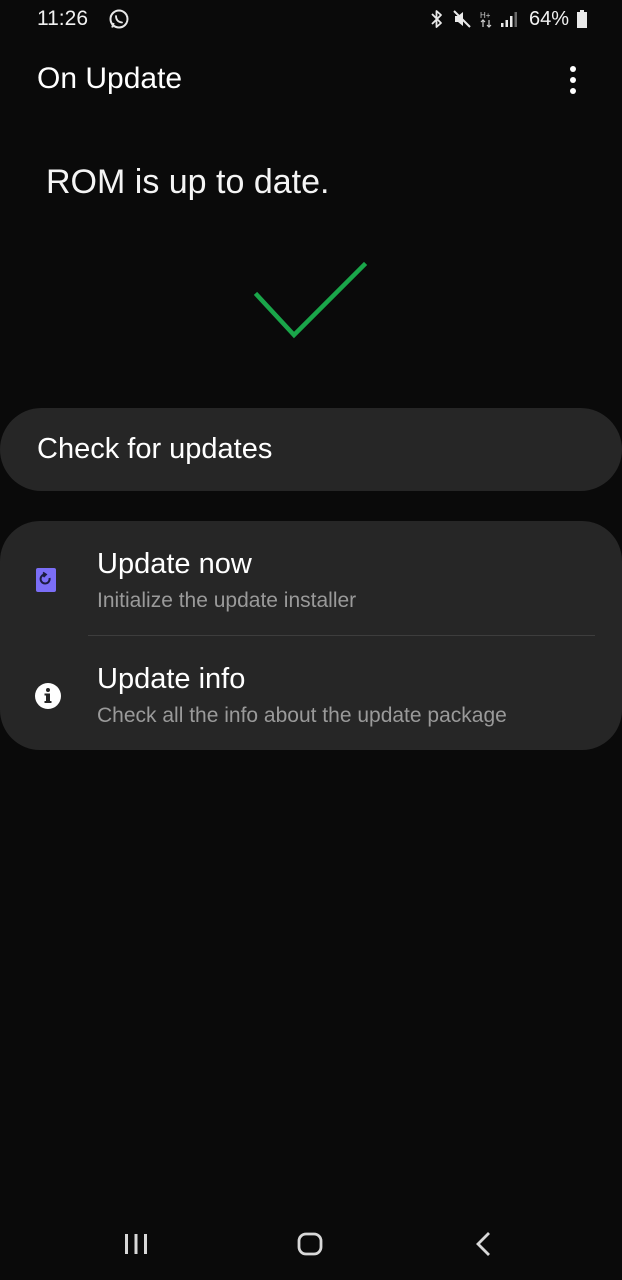  I want to click on back-icon, so click(484, 1244).